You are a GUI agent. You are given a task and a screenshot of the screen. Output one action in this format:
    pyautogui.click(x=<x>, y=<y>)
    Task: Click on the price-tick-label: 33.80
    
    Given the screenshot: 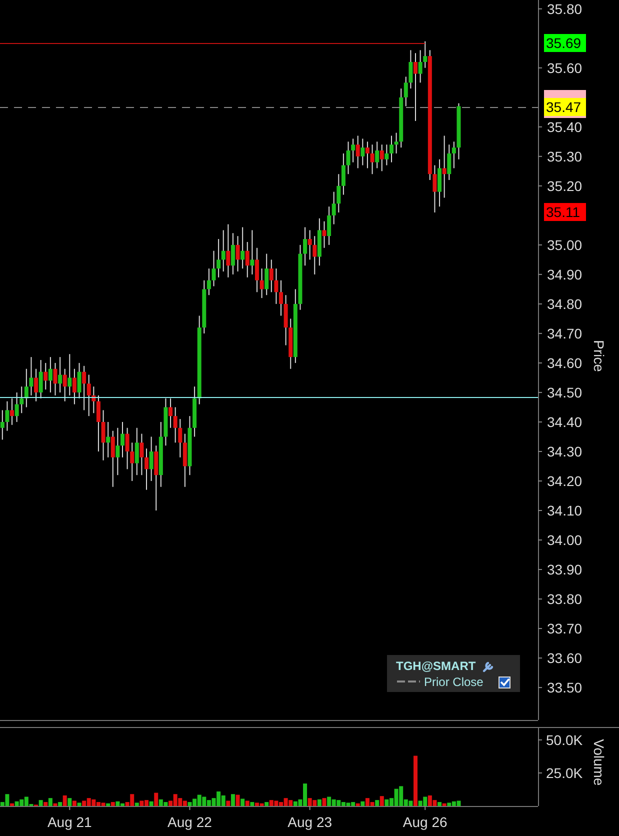 What is the action you would take?
    pyautogui.click(x=564, y=599)
    